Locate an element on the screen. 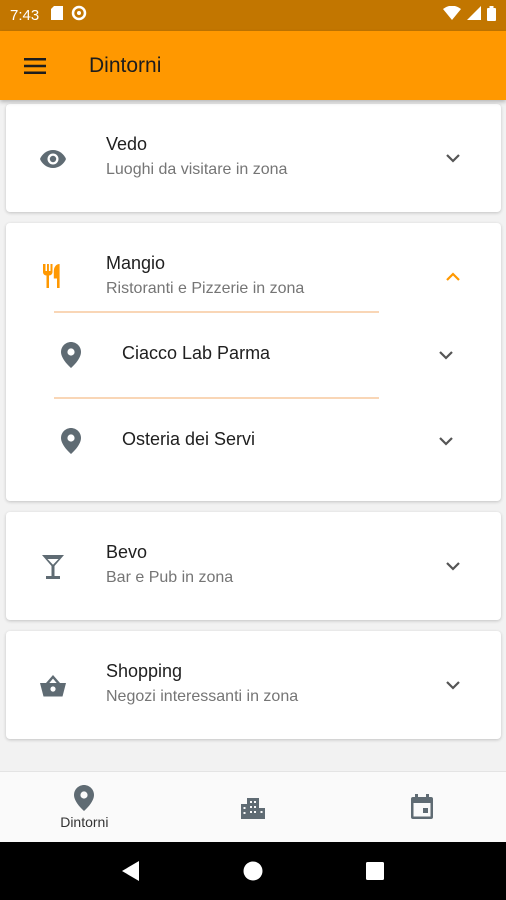 The width and height of the screenshot is (506, 900). calendar-icon is located at coordinates (421, 806).